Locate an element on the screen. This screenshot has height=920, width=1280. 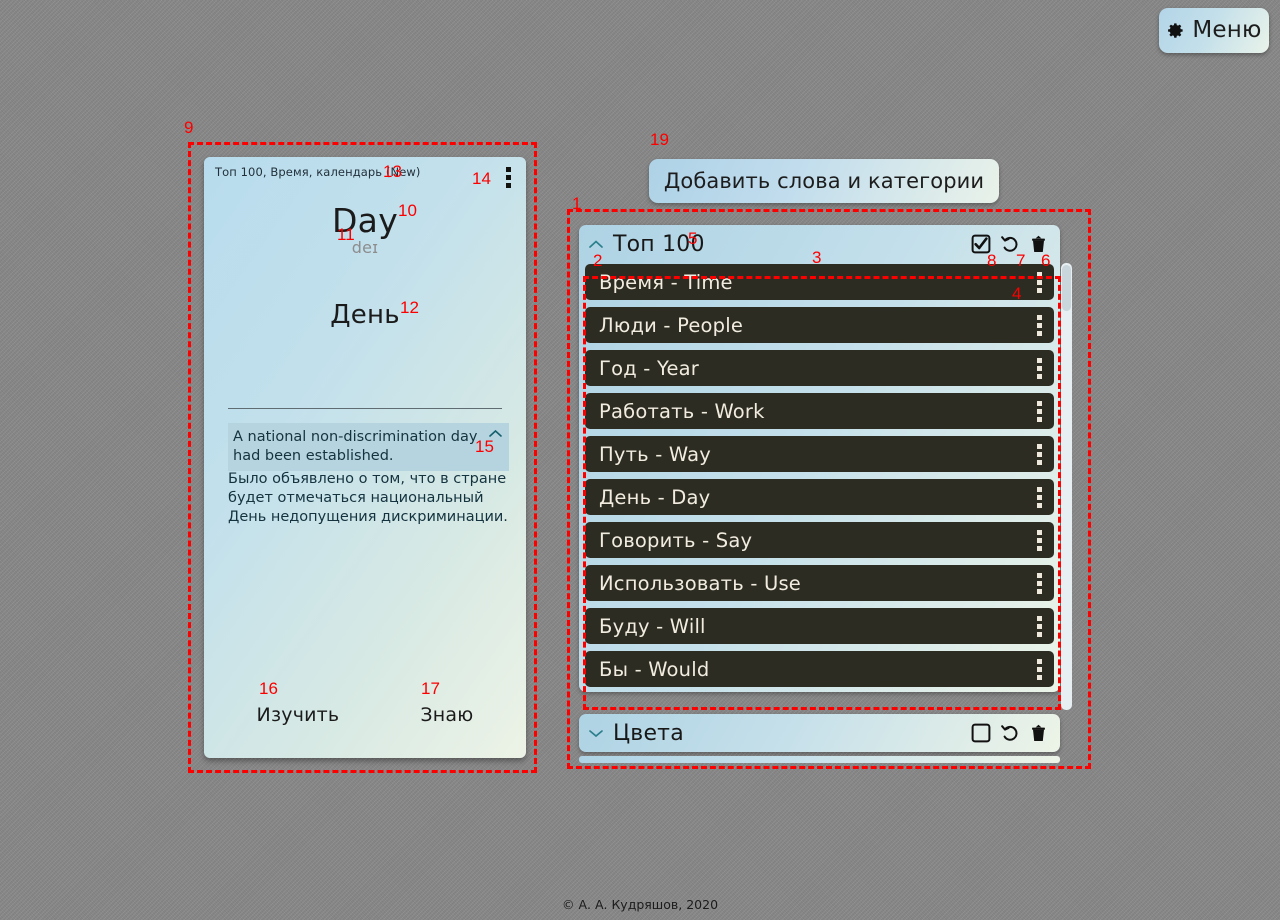
checkbox-checked-icon is located at coordinates (981, 244).